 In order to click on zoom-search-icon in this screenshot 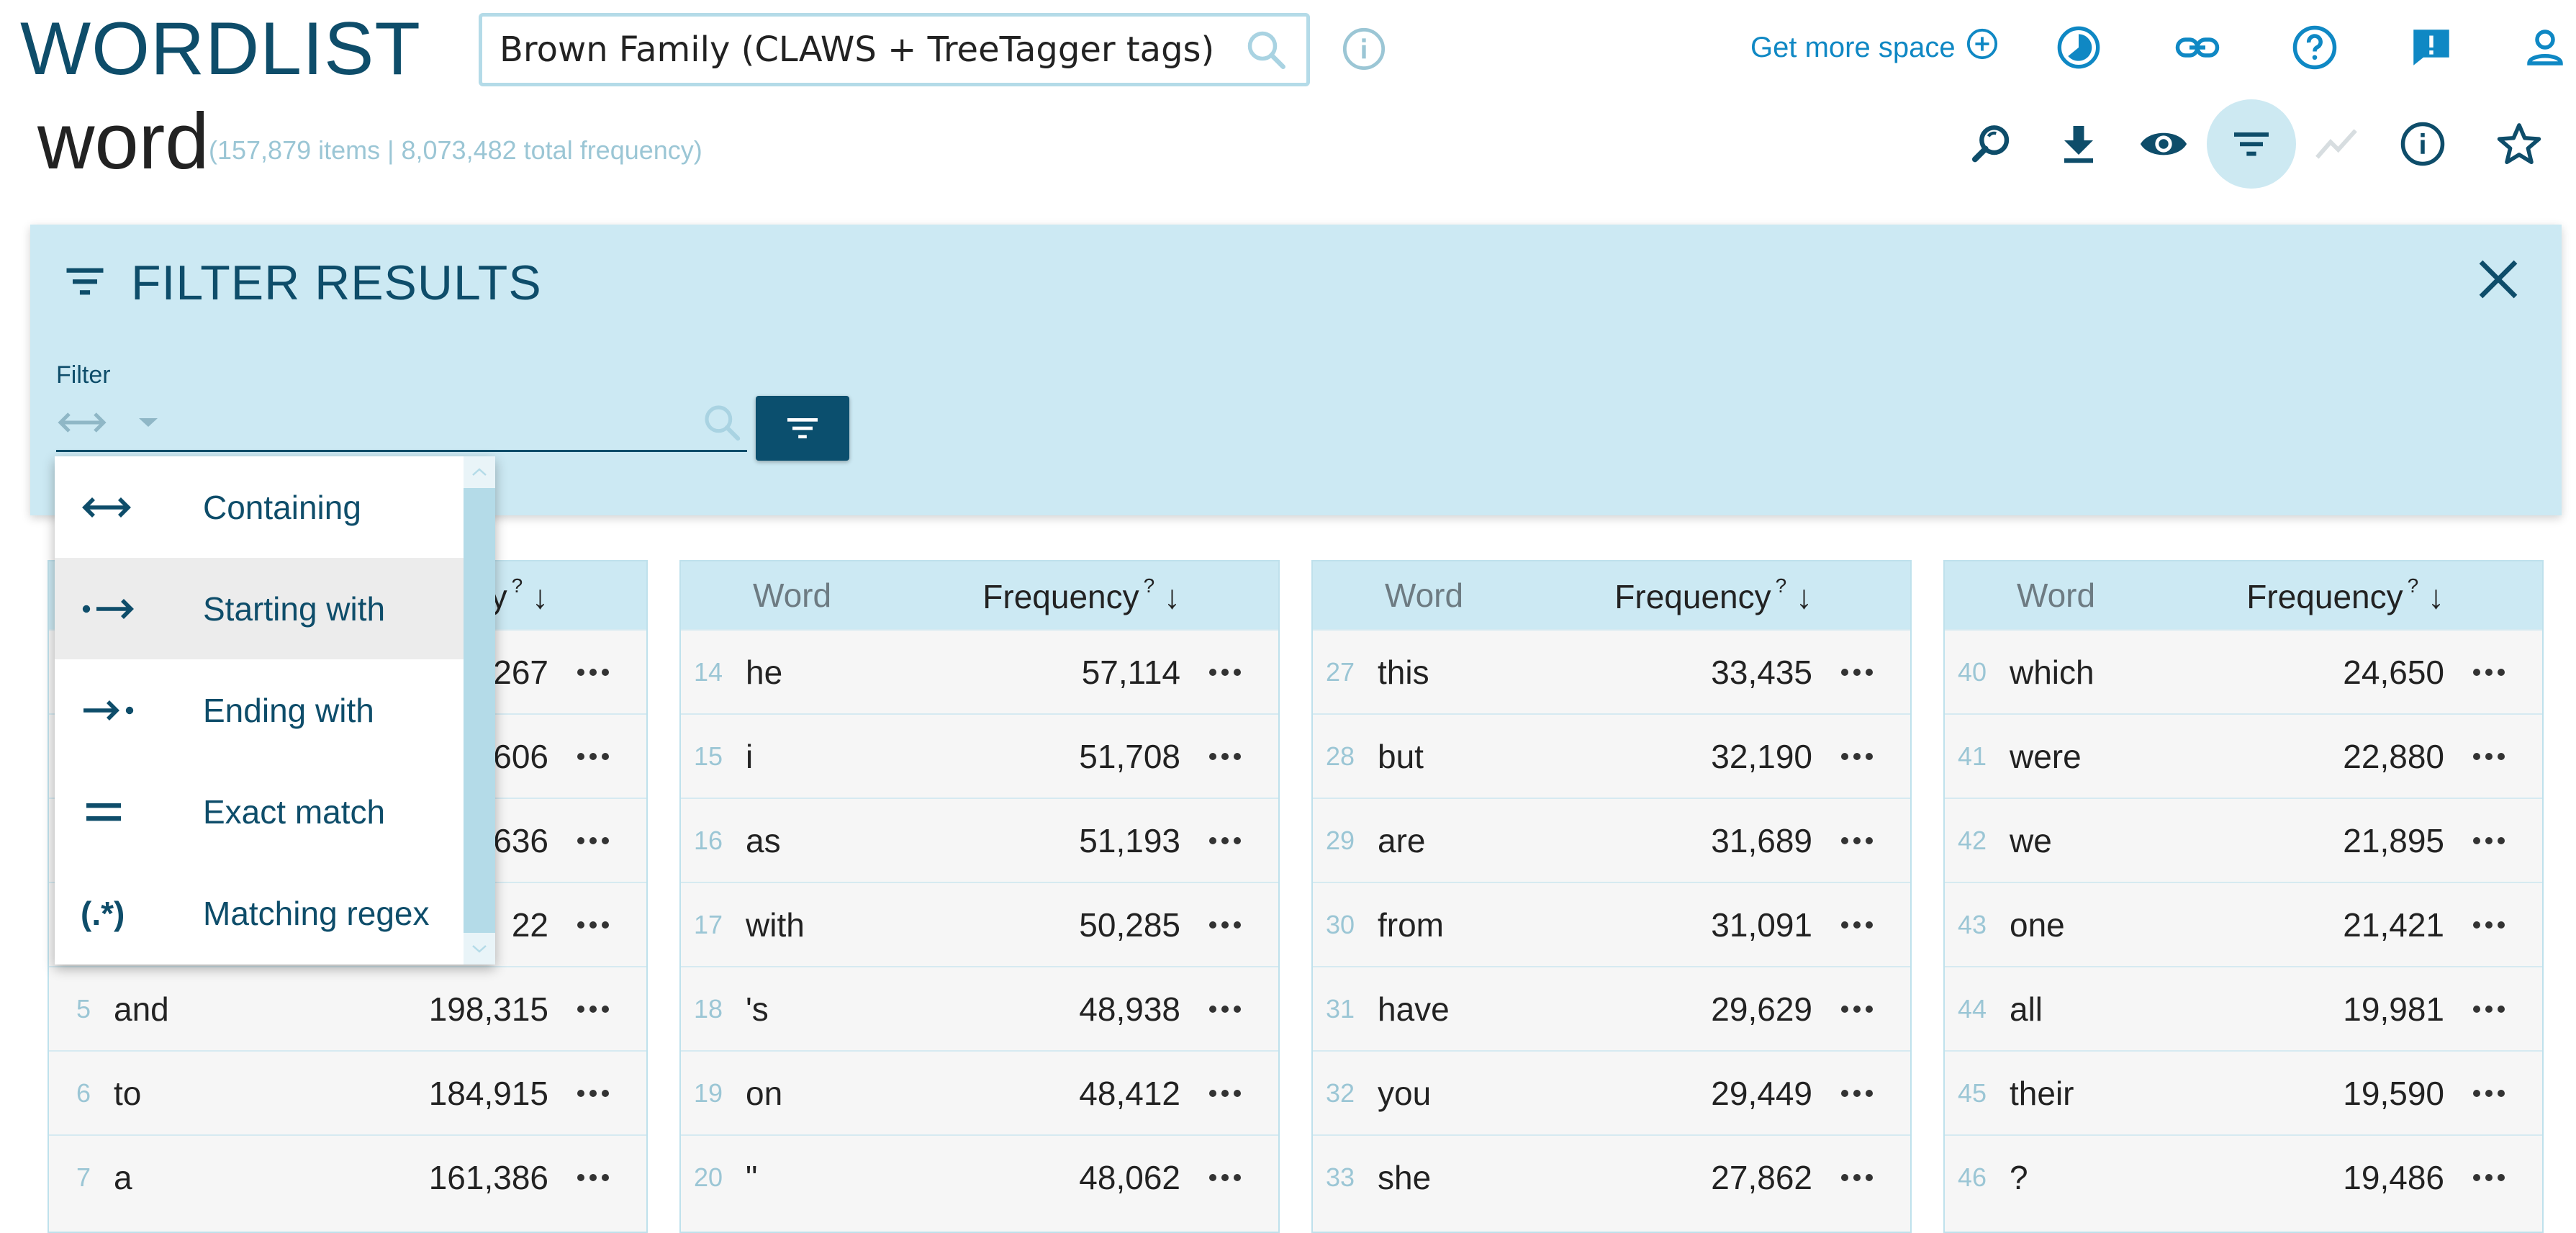, I will do `click(1992, 144)`.